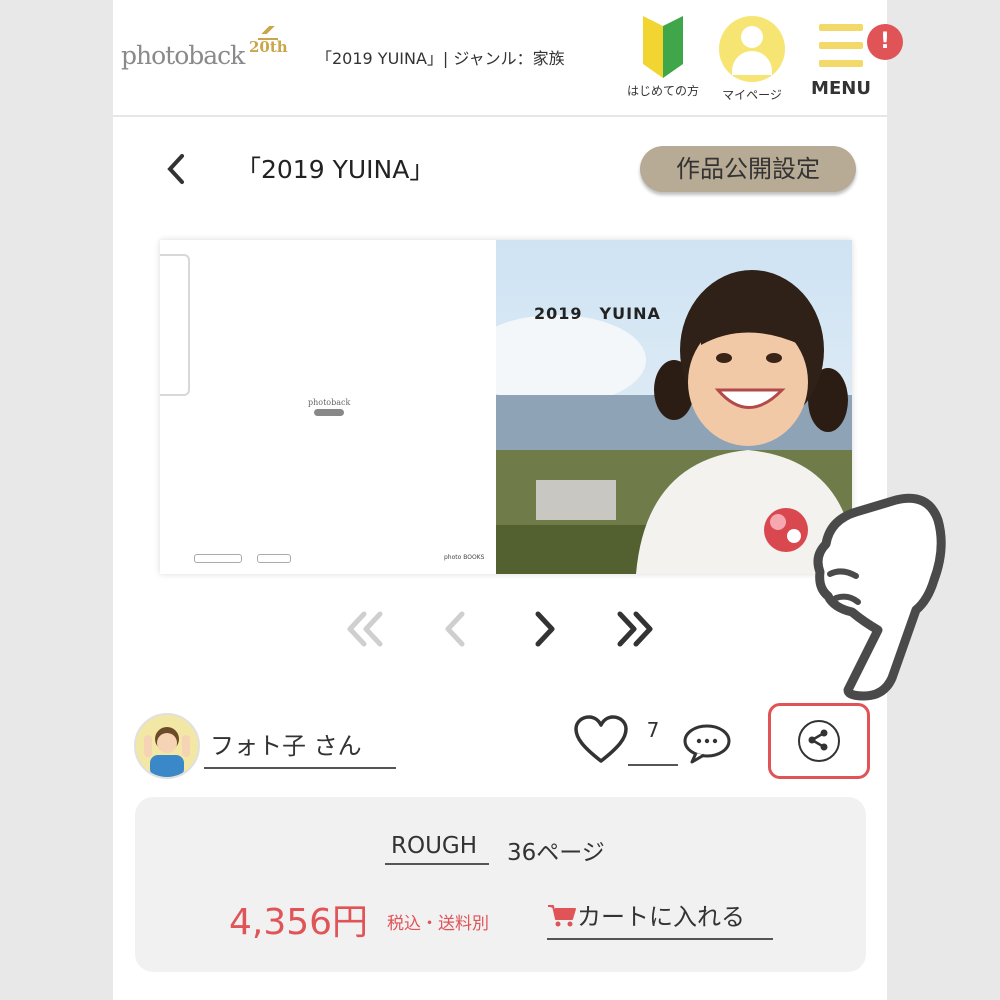 This screenshot has height=1000, width=1000. Describe the element at coordinates (464, 557) in the screenshot. I see `back-cover-text: photo BOOKS` at that location.